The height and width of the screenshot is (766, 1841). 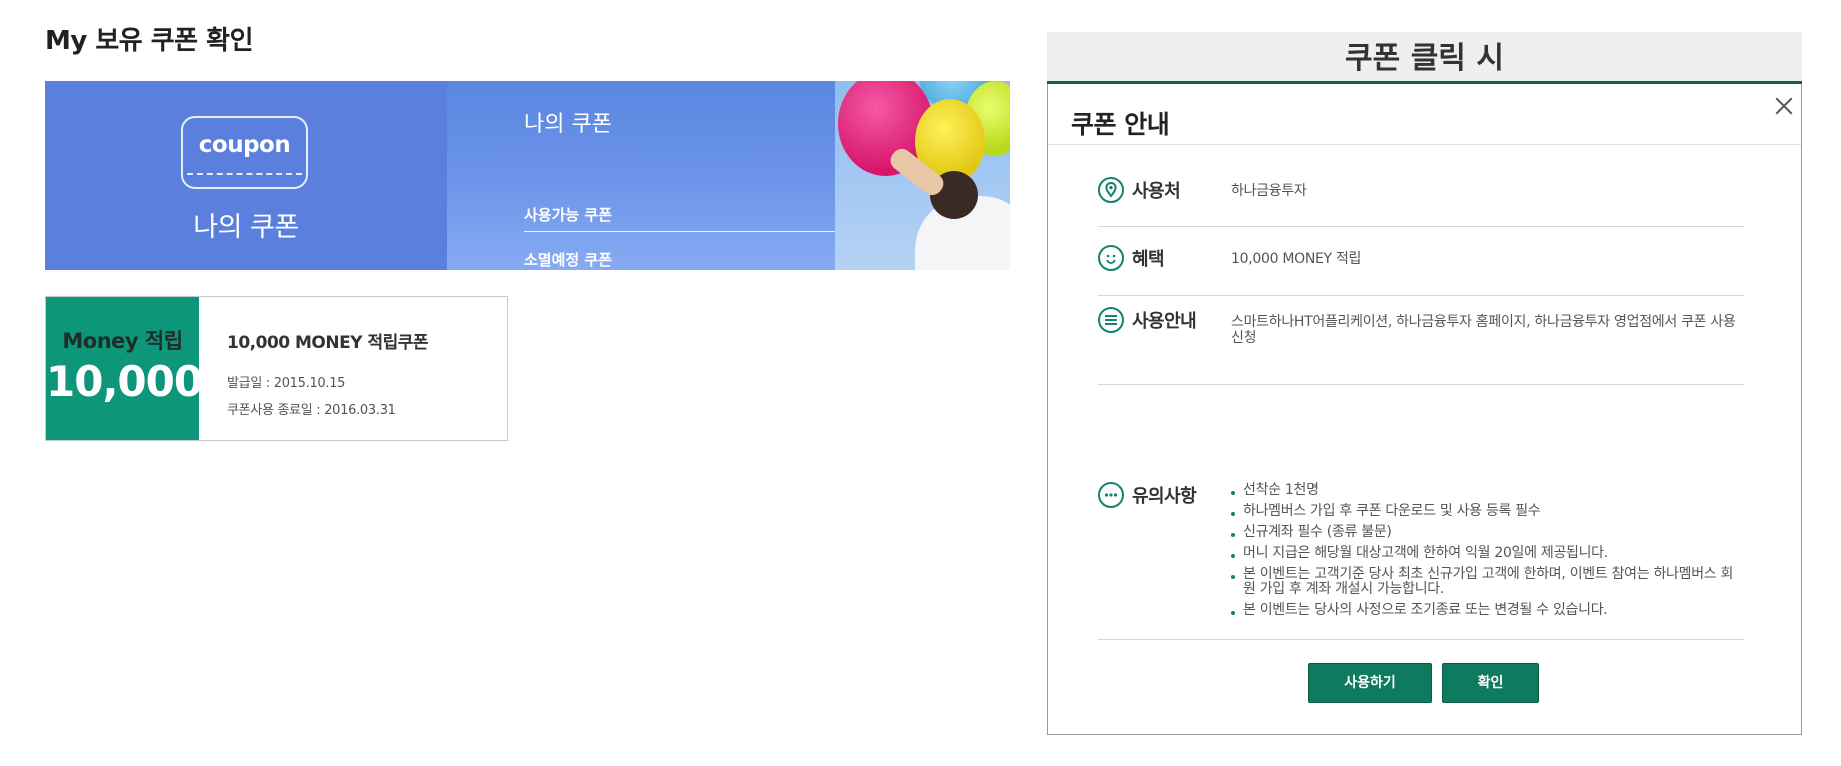 What do you see at coordinates (1370, 683) in the screenshot?
I see `use-button: 사용하기` at bounding box center [1370, 683].